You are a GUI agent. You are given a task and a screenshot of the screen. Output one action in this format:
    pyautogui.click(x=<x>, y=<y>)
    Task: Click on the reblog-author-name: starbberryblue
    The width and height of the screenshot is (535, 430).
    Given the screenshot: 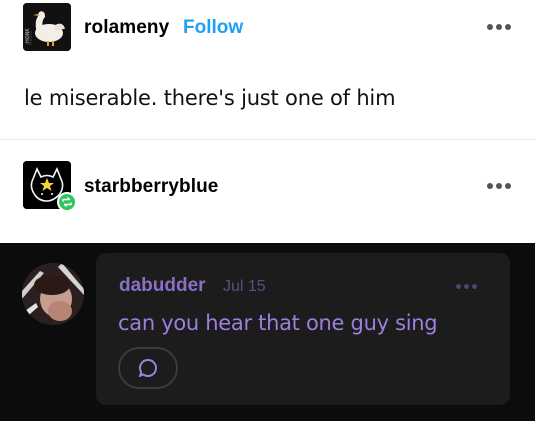 What is the action you would take?
    pyautogui.click(x=151, y=187)
    